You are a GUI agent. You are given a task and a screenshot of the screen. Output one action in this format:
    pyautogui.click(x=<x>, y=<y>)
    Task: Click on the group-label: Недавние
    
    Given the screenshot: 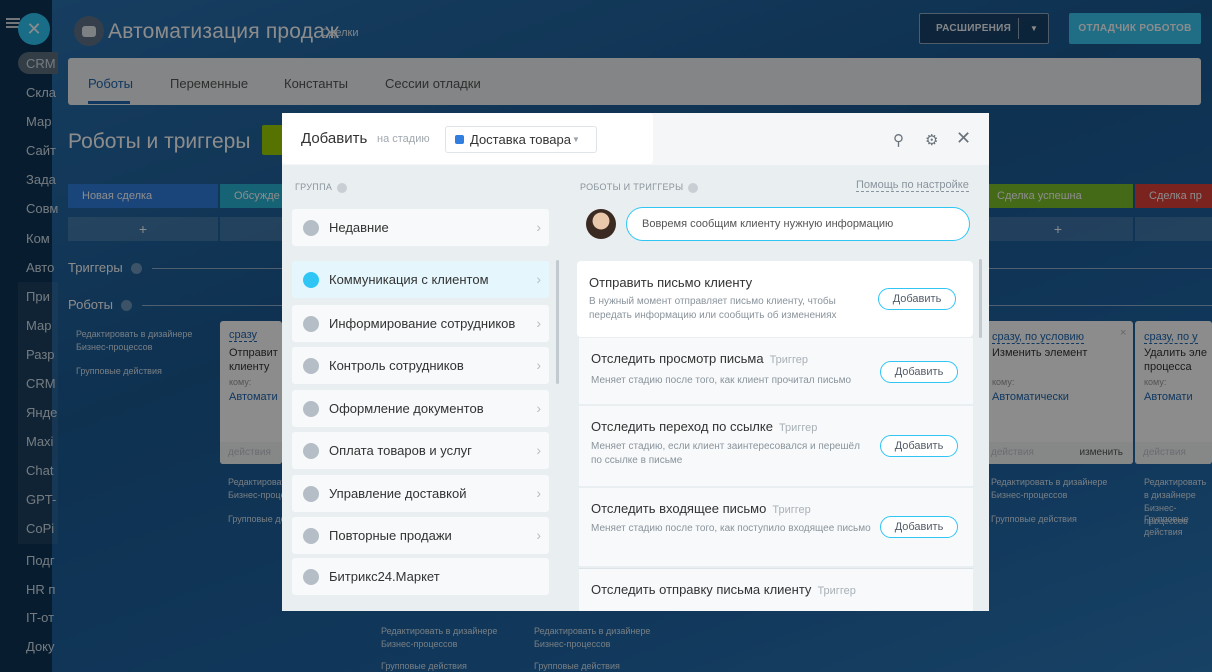 What is the action you would take?
    pyautogui.click(x=359, y=227)
    